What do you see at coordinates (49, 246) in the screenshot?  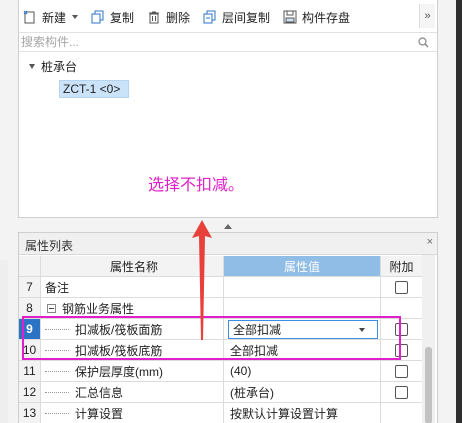 I see `properties-title: 属性列表` at bounding box center [49, 246].